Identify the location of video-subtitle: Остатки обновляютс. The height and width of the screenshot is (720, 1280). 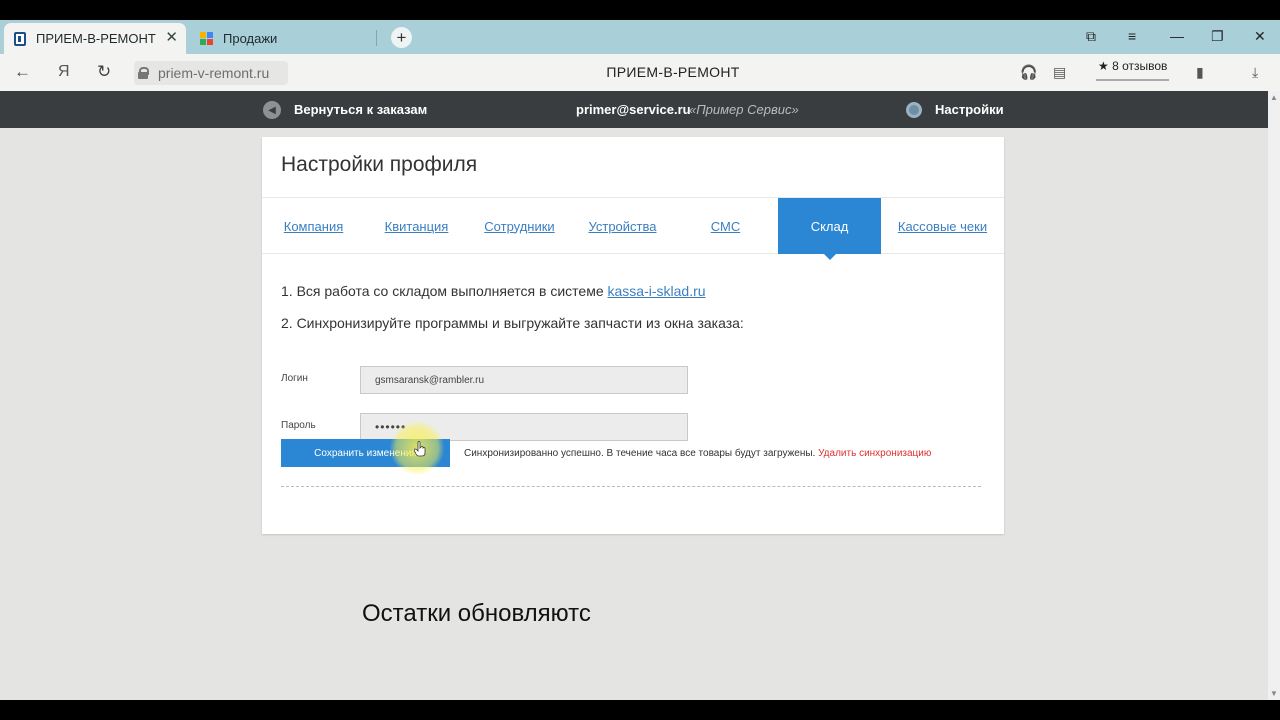
(476, 613).